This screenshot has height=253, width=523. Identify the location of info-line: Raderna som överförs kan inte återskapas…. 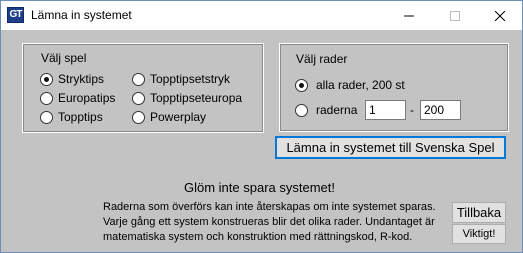
(269, 207).